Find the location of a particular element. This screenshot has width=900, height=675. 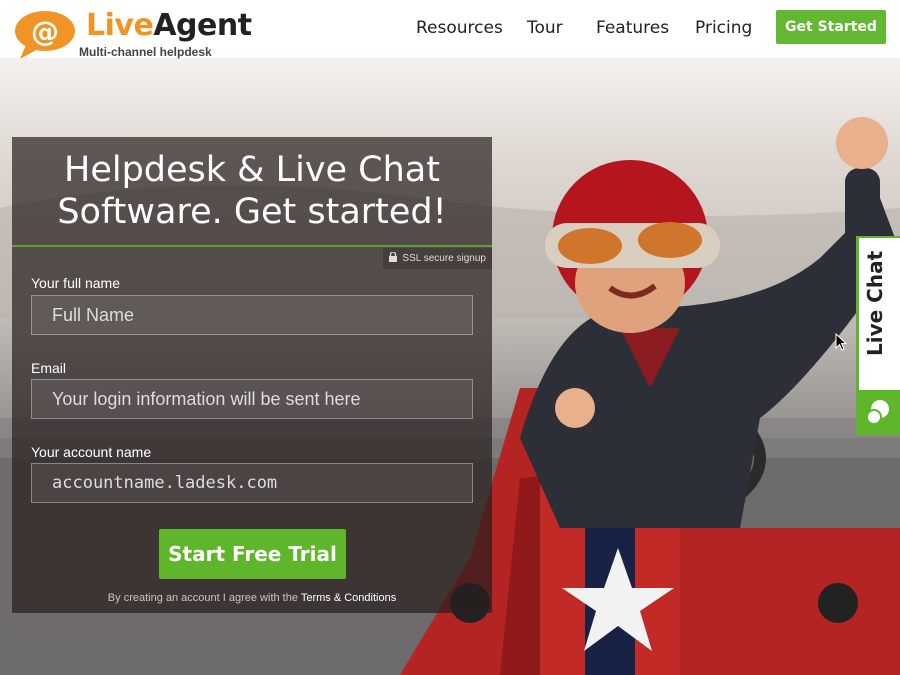

full-name-label: Your full name is located at coordinates (75, 283).